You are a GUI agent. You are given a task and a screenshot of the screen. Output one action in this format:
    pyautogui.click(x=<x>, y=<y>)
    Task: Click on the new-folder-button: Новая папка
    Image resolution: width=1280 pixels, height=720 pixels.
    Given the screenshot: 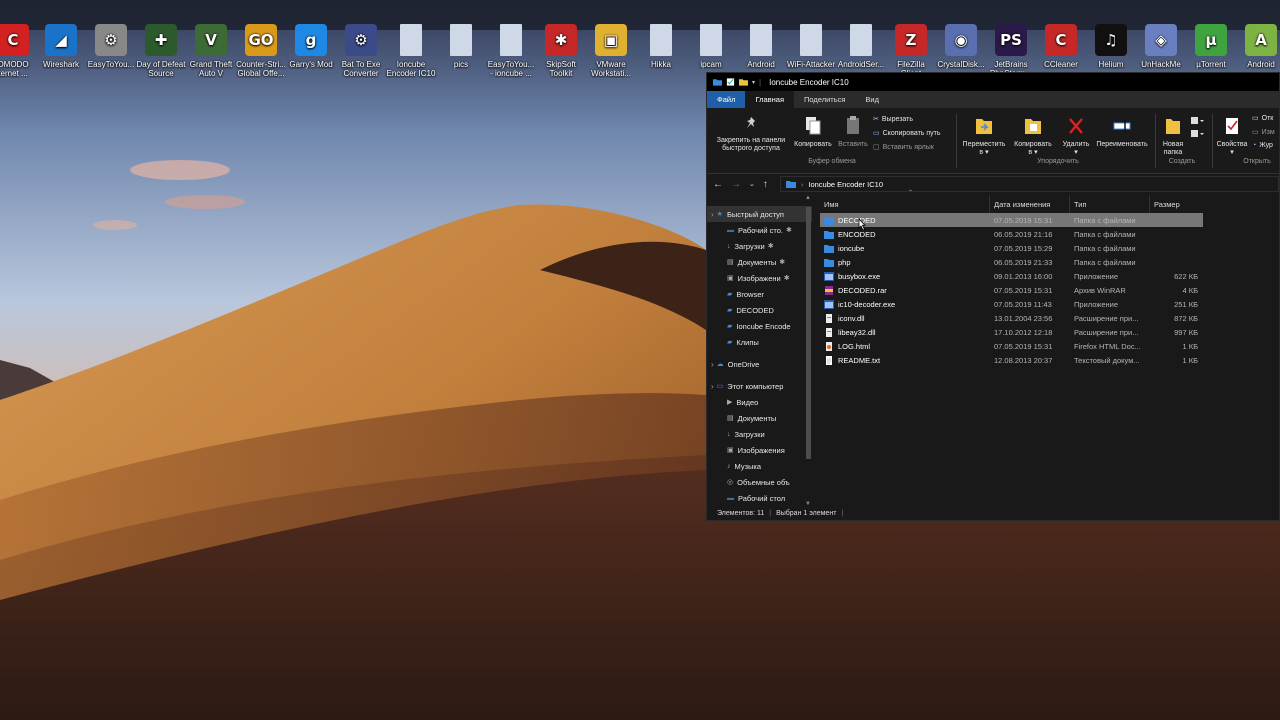 What is the action you would take?
    pyautogui.click(x=1173, y=136)
    